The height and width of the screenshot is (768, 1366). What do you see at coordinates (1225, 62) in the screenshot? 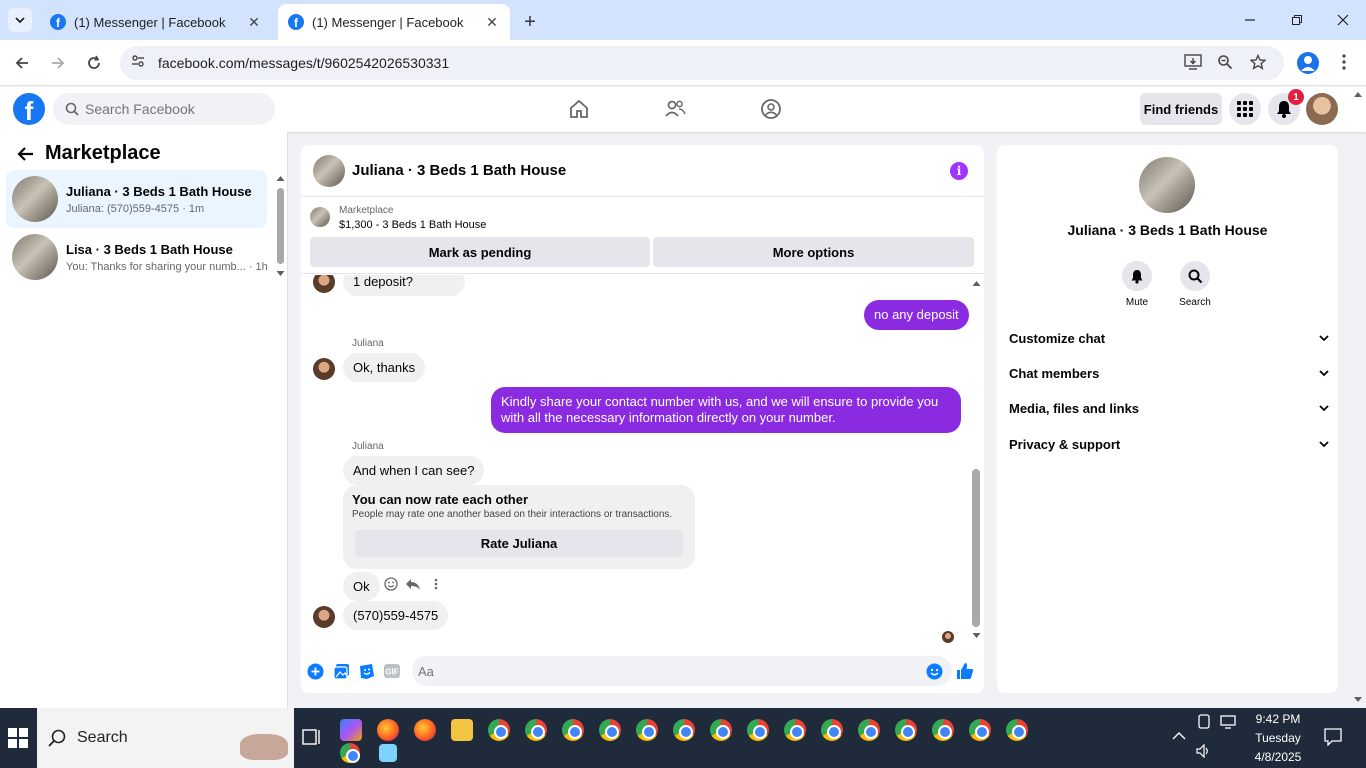
I see `zoom-icon` at bounding box center [1225, 62].